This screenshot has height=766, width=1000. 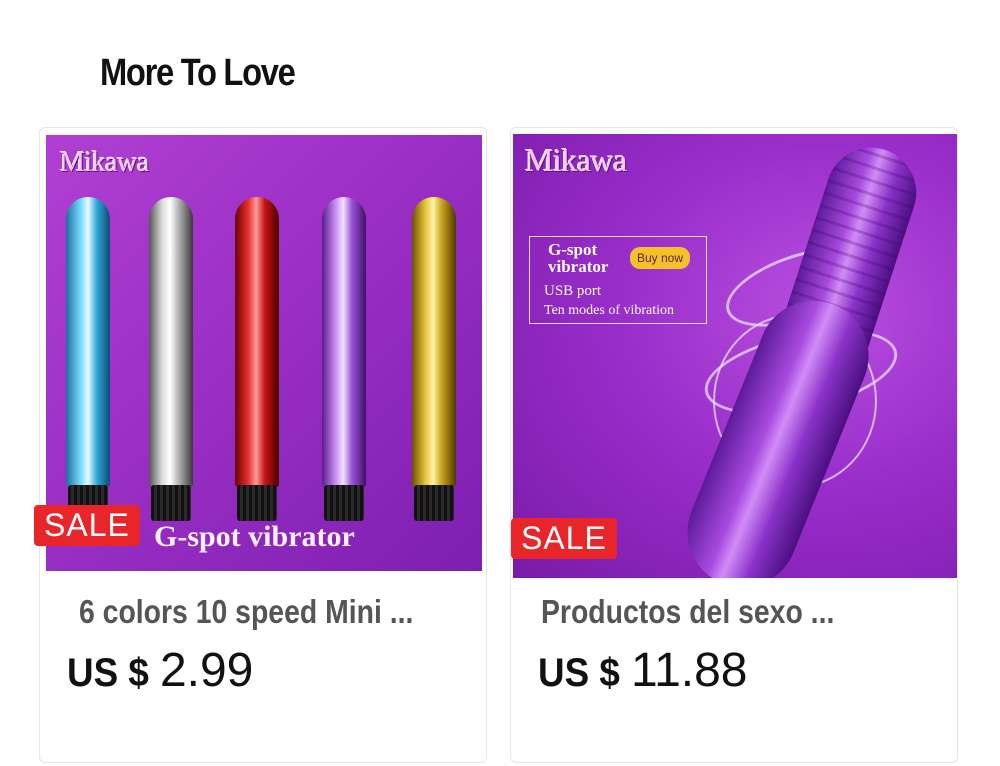 I want to click on product-price: US $2.99, so click(x=160, y=670).